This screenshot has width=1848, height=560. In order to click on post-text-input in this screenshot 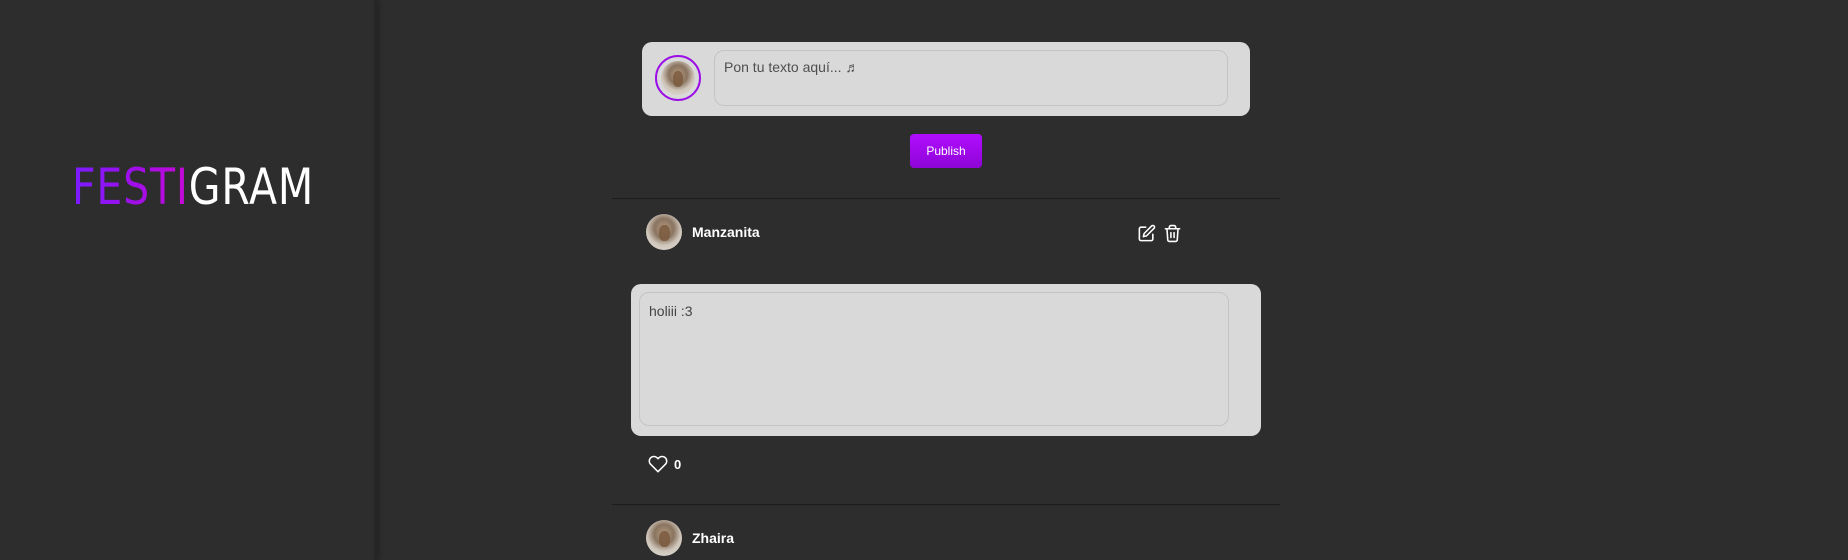, I will do `click(971, 78)`.